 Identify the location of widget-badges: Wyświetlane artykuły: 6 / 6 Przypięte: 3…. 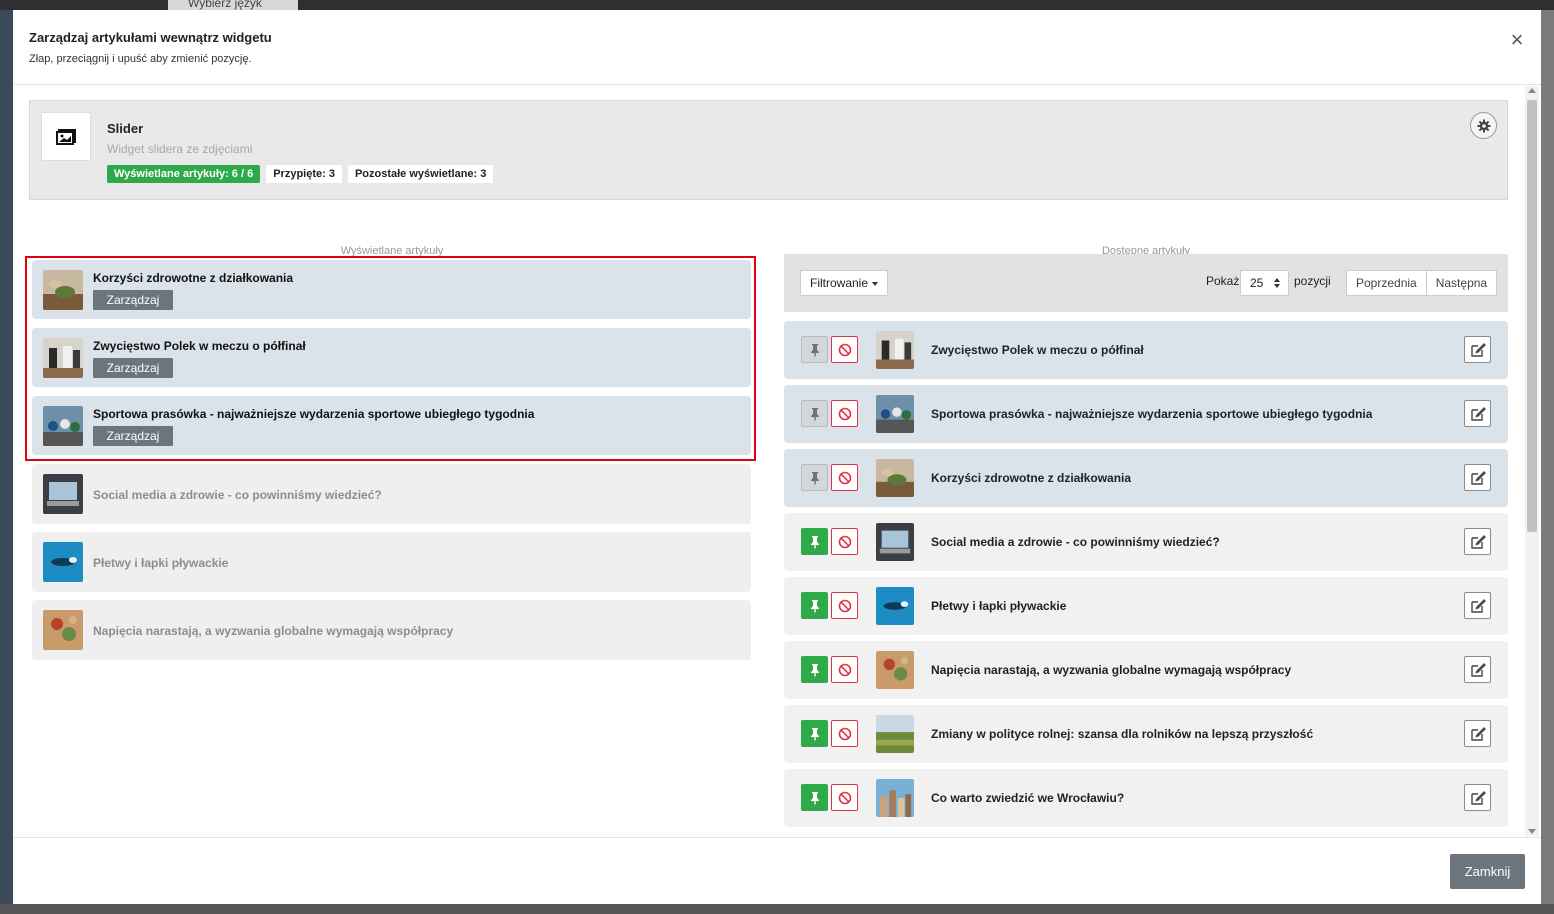
(300, 174).